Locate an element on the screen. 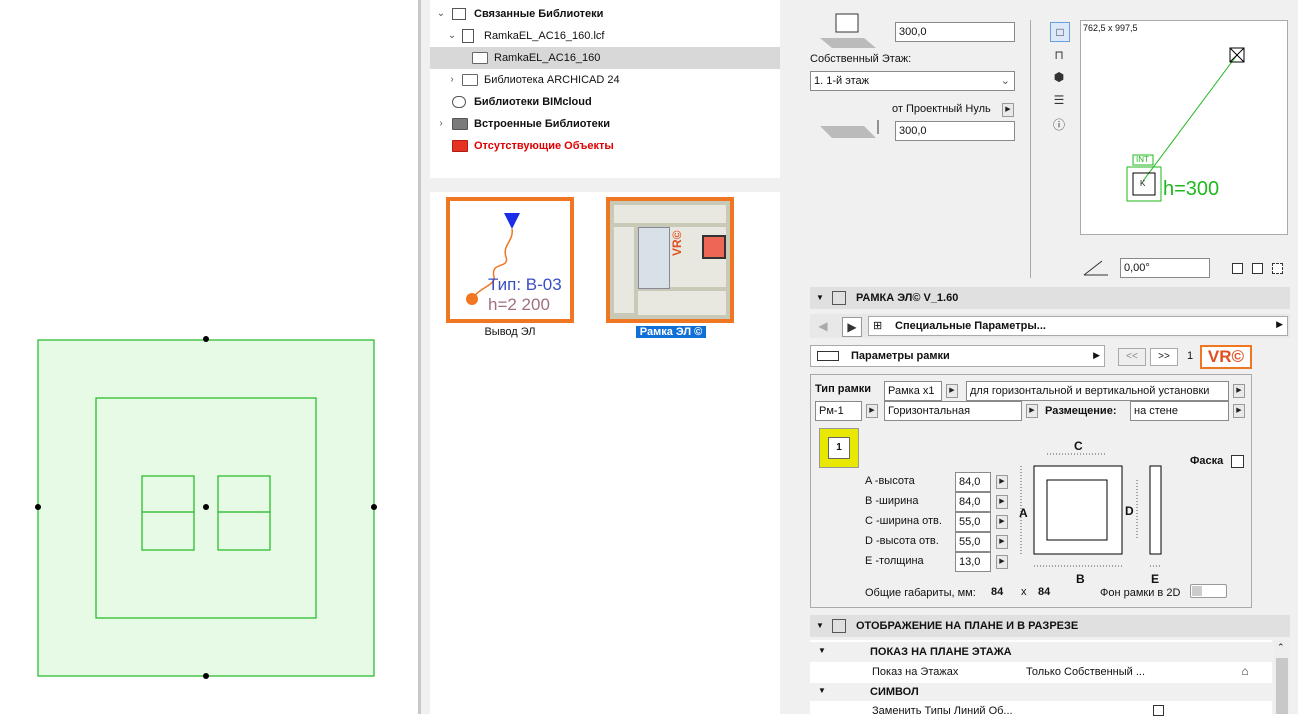 Image resolution: width=1298 pixels, height=717 pixels. file-icon is located at coordinates (468, 36).